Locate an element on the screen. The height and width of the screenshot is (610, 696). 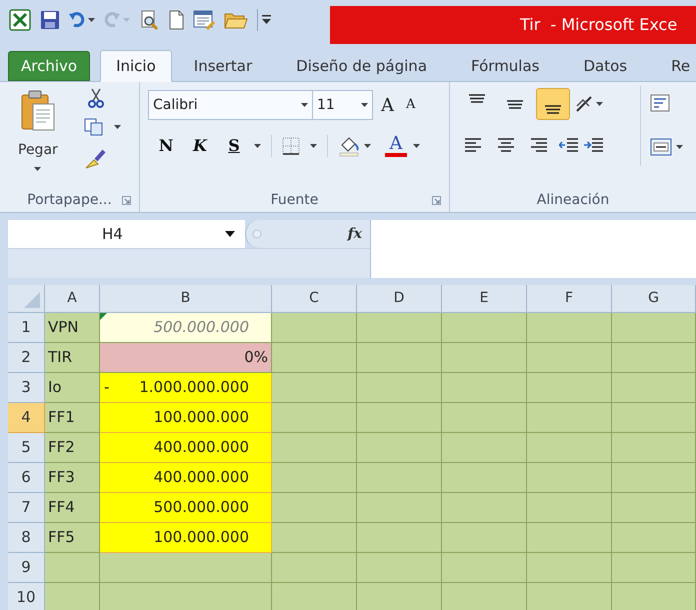
table-cell: Io is located at coordinates (72, 388).